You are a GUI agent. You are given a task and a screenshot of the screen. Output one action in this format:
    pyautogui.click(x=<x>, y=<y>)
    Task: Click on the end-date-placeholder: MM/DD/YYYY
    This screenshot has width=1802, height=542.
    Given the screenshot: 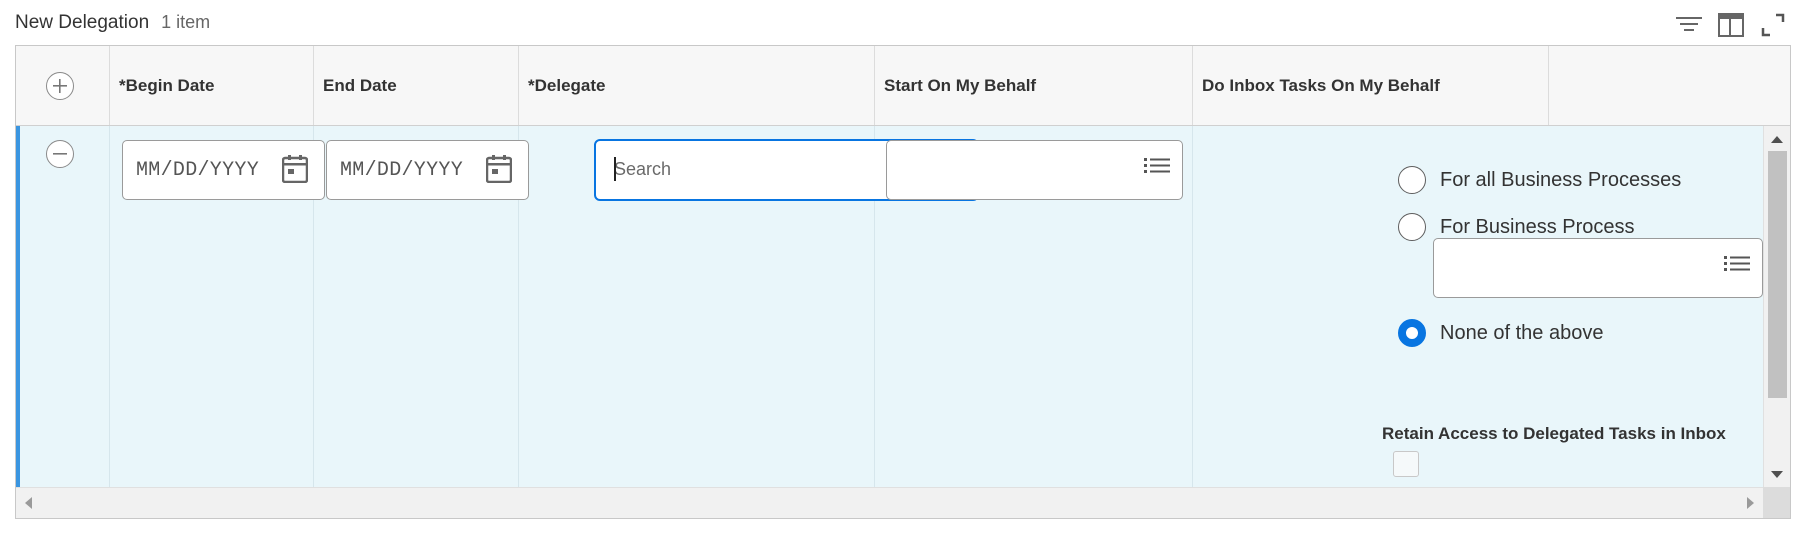 What is the action you would take?
    pyautogui.click(x=402, y=170)
    